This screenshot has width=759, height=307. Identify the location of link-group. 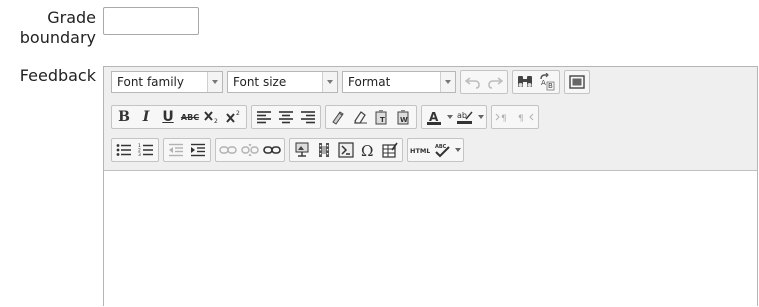
(250, 150).